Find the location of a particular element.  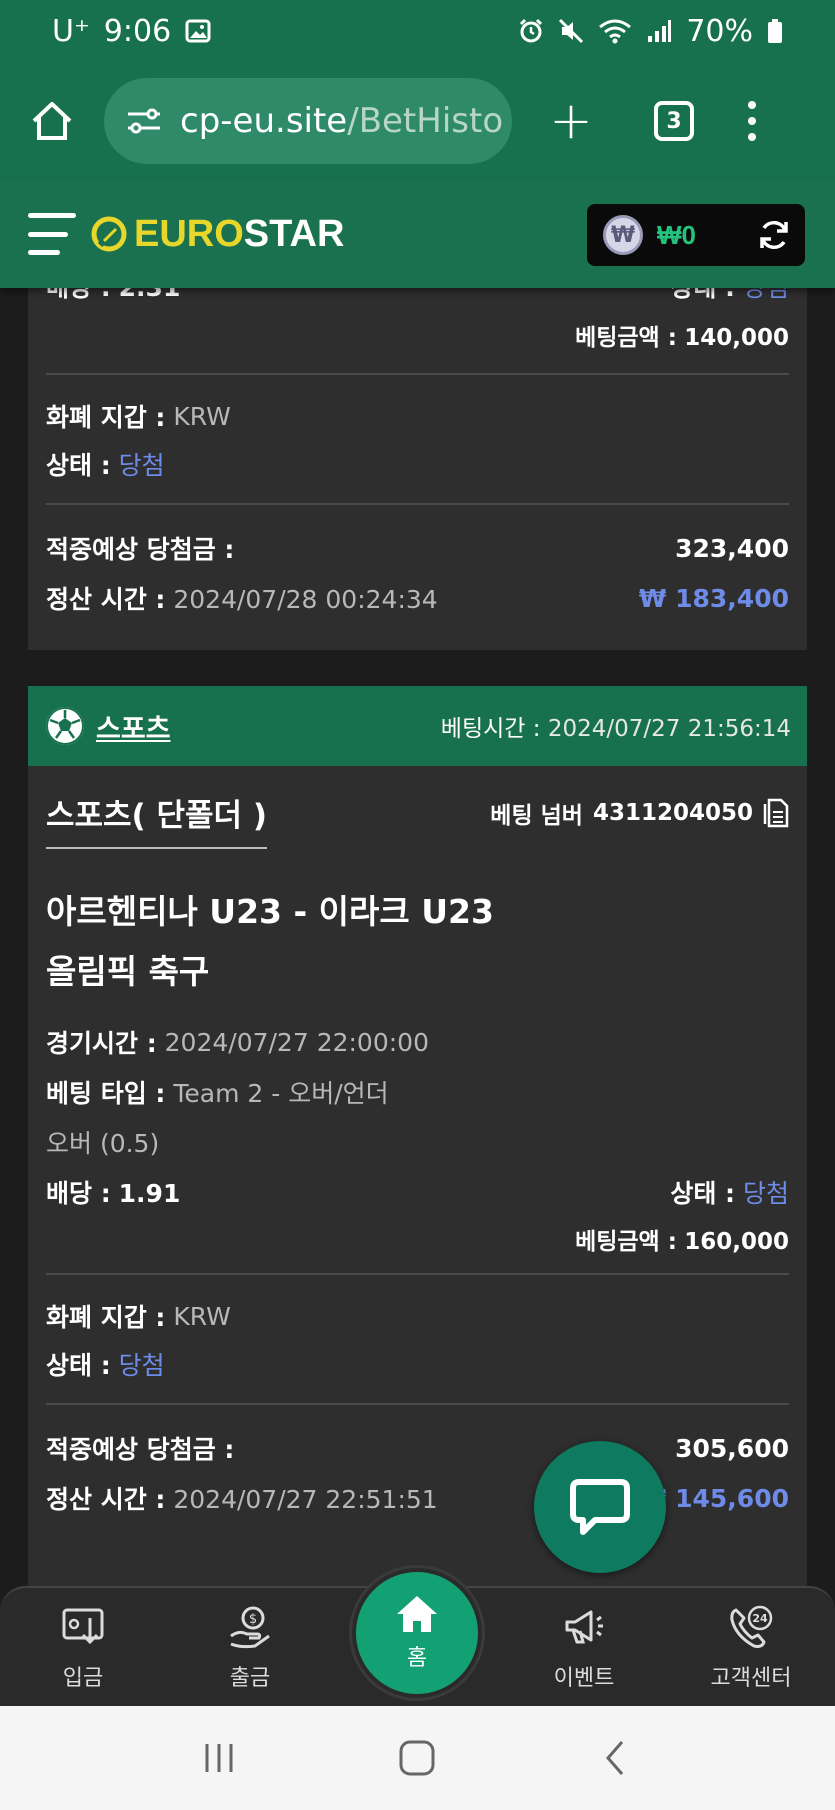

bet-time-value: 2024/07/27 21:56:14 is located at coordinates (669, 729).